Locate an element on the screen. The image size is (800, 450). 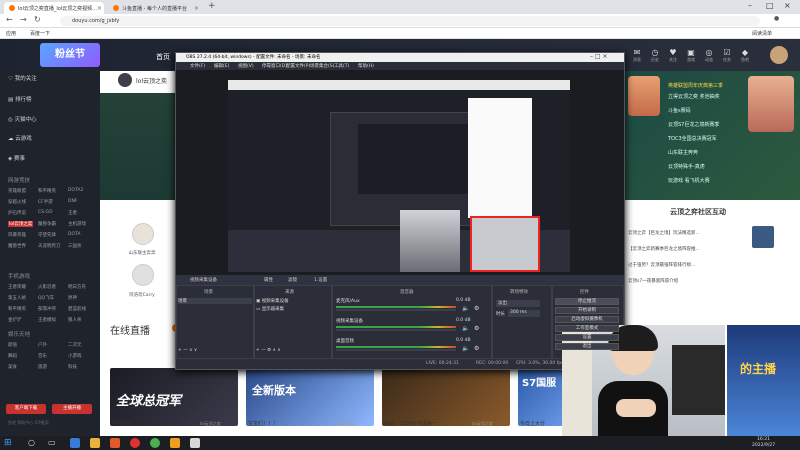
promo-item: 玩游戏 看飞机大赛 is located at coordinates (689, 180).